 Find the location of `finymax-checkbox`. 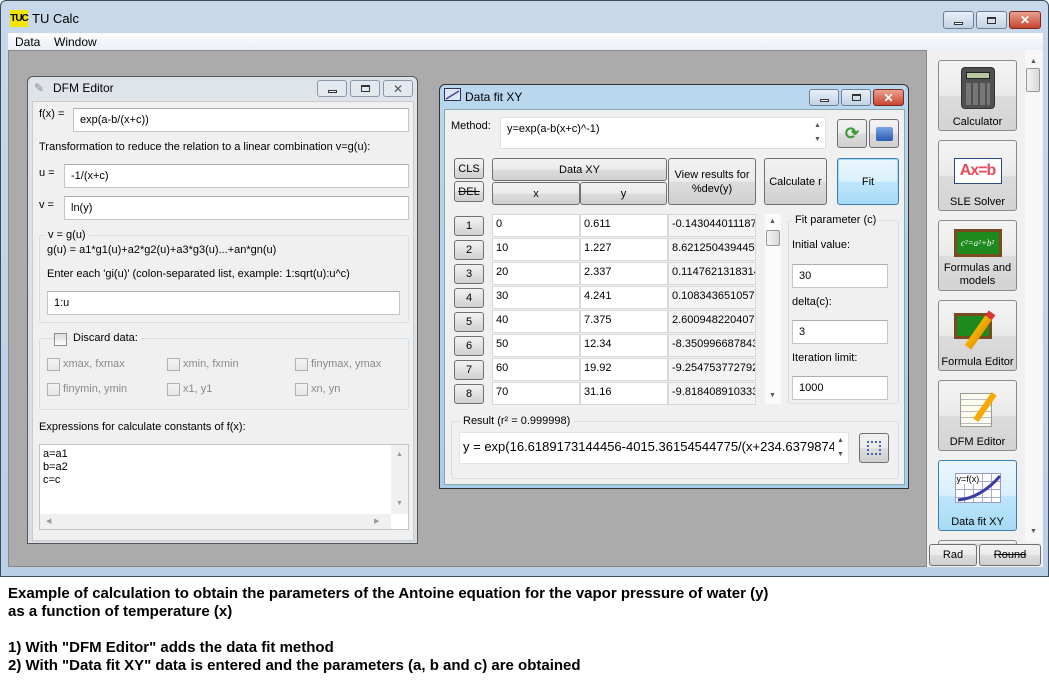

finymax-checkbox is located at coordinates (301, 364).